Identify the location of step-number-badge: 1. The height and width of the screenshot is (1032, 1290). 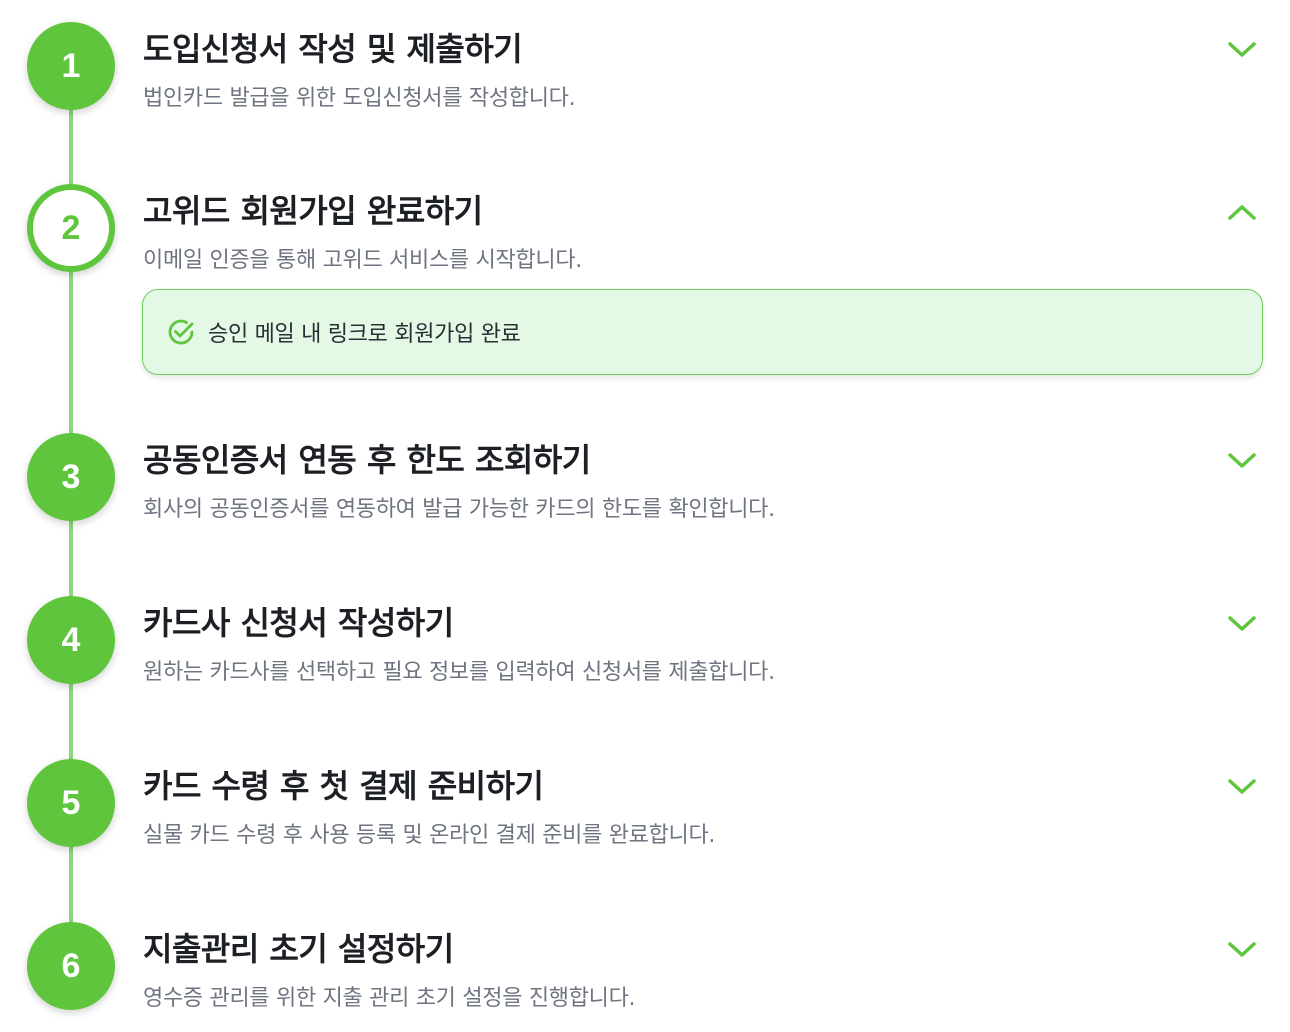
(71, 66).